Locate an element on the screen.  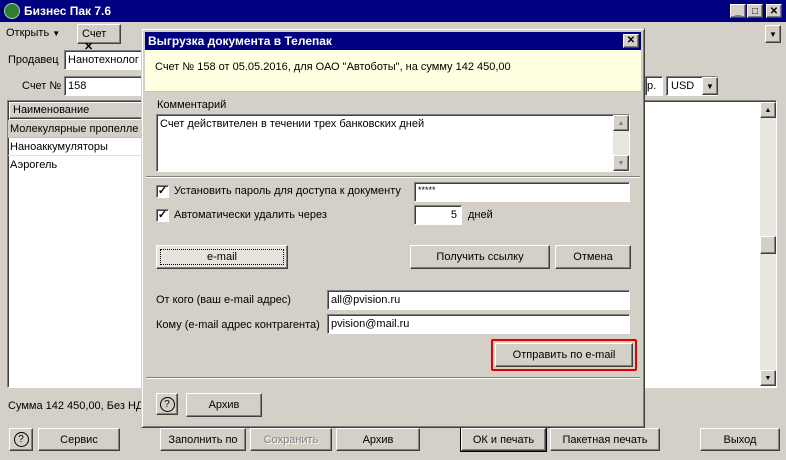
seller-value: Нанотехнолог is located at coordinates (103, 60).